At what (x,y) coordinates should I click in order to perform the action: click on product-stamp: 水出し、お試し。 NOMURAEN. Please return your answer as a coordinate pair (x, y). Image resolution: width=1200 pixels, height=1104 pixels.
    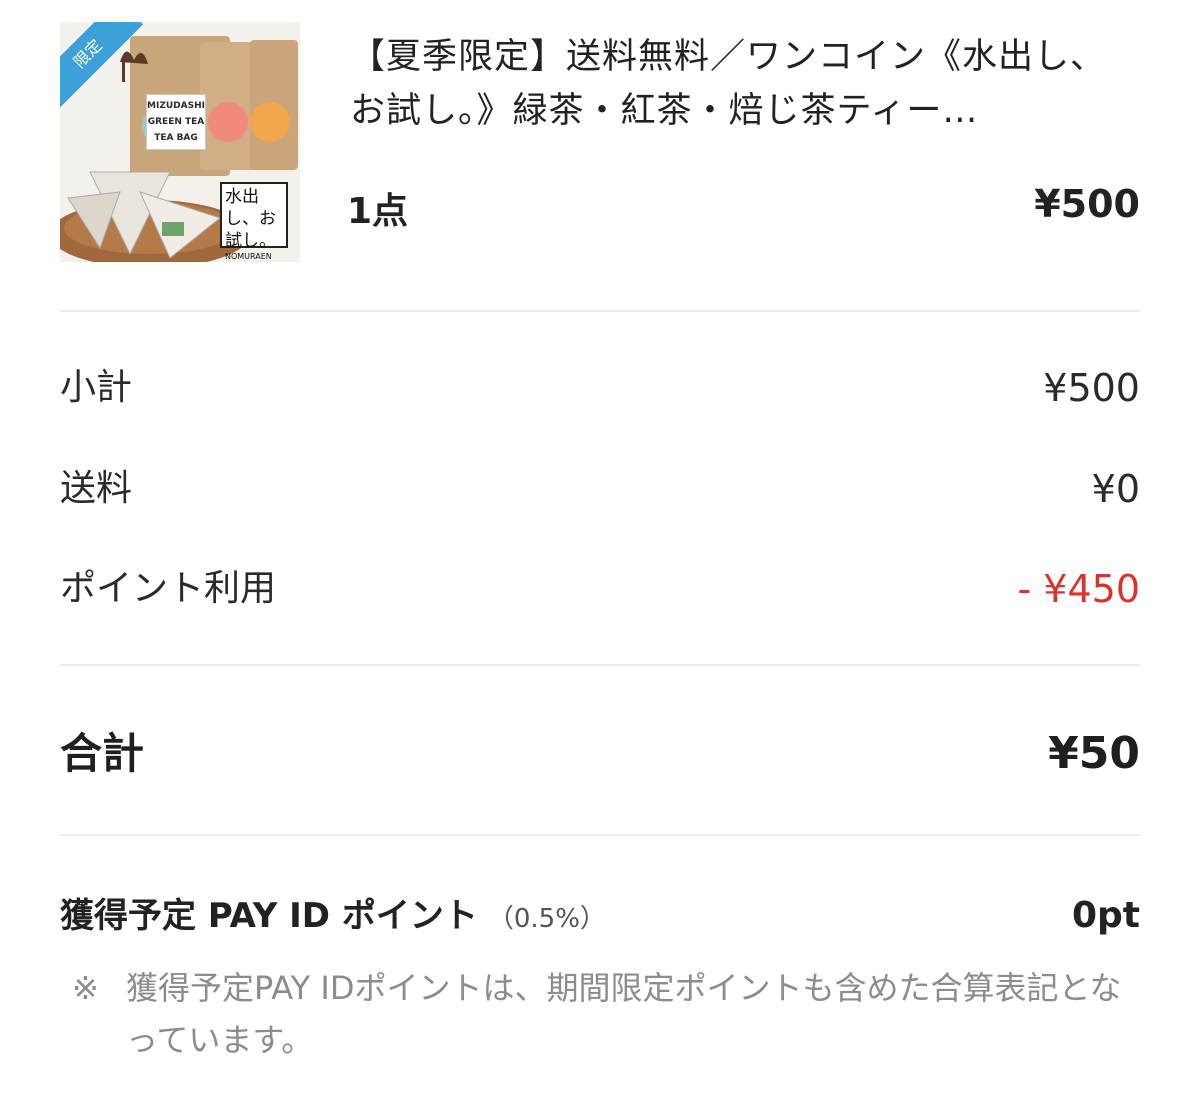
    Looking at the image, I should click on (254, 221).